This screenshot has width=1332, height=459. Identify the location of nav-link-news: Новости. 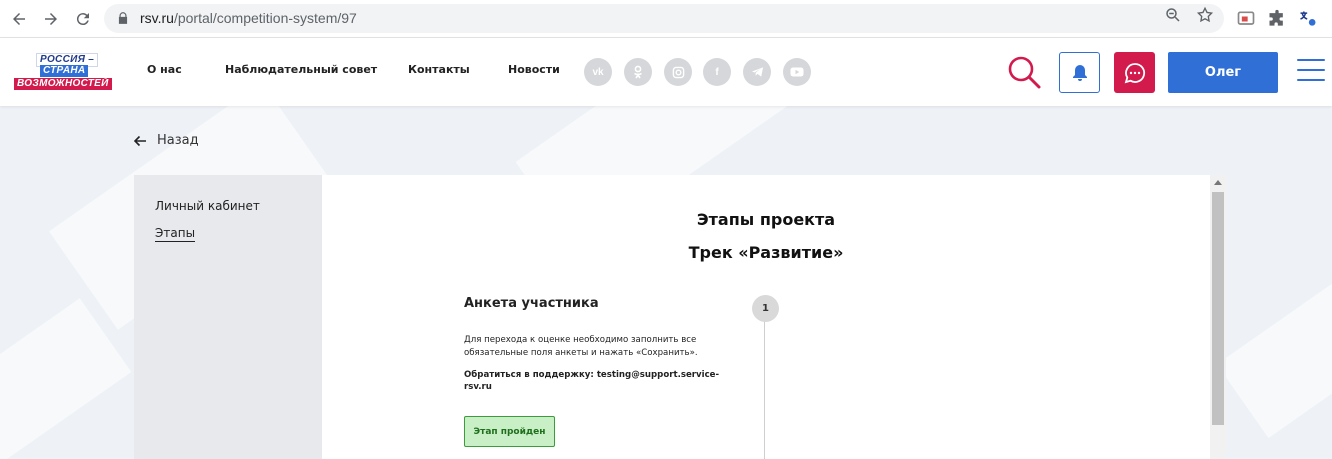
(534, 69).